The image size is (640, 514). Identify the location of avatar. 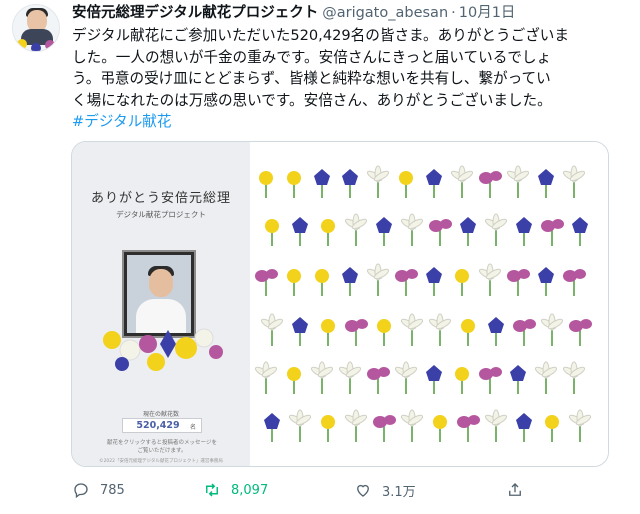
(36, 28).